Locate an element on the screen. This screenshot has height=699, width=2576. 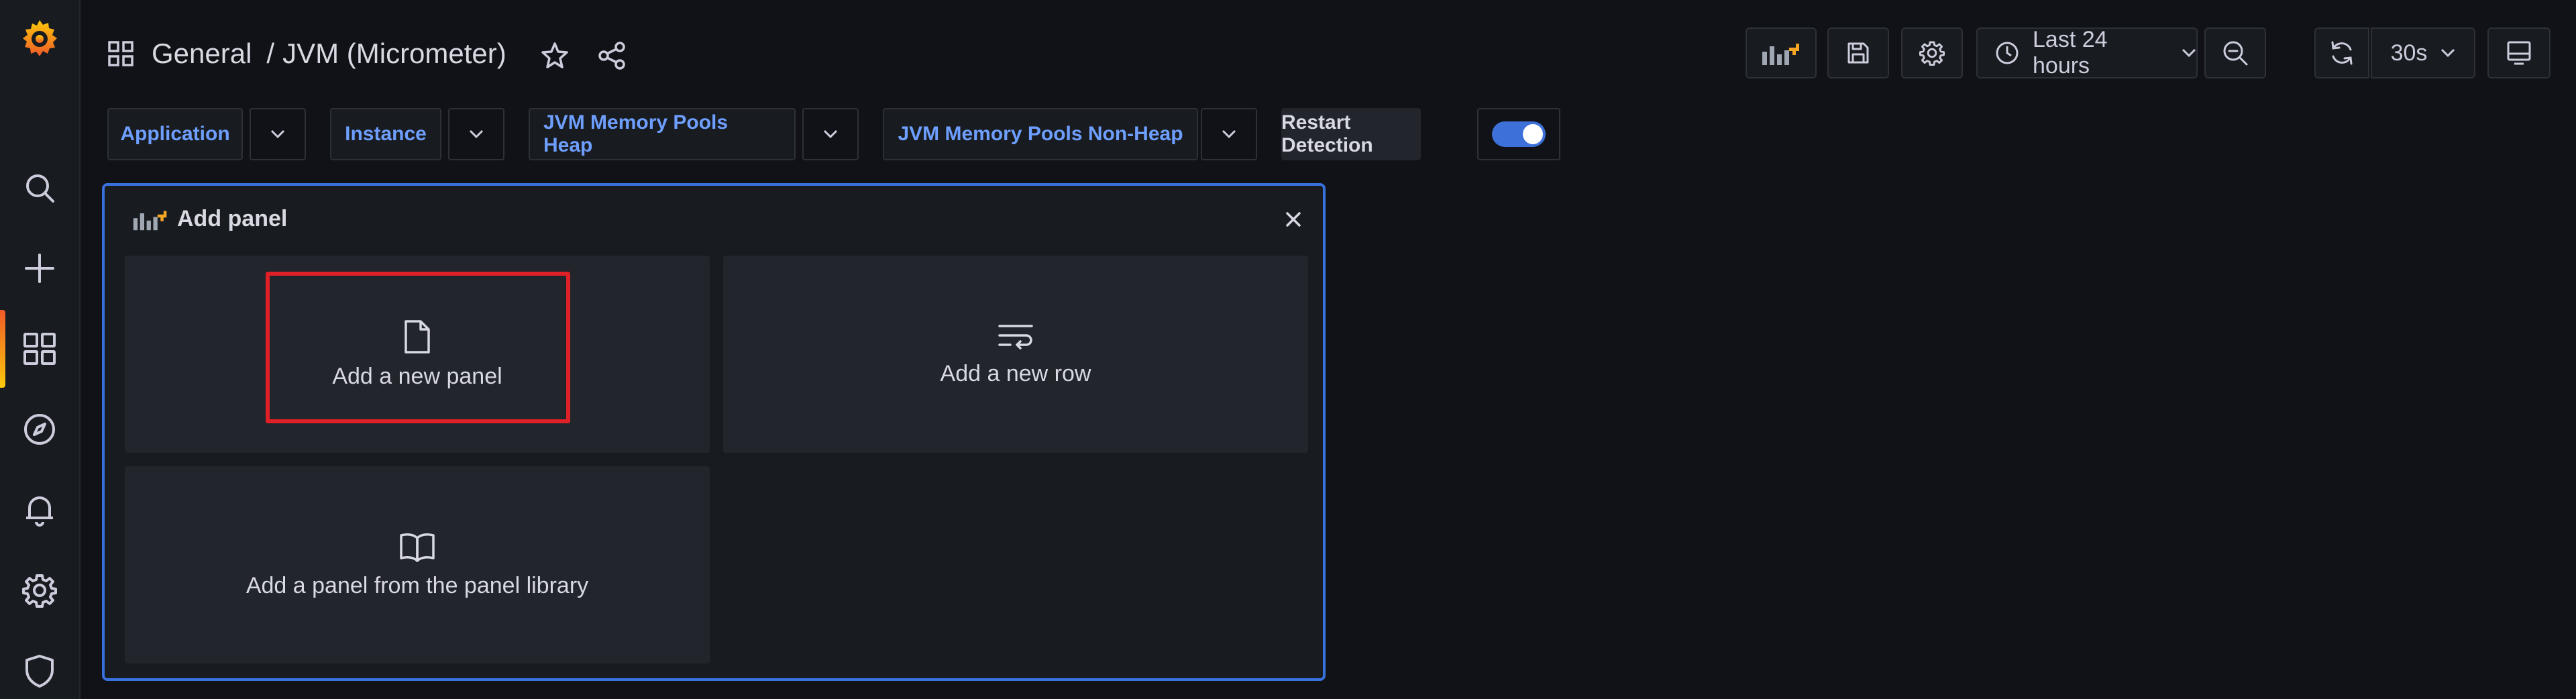
search-icon is located at coordinates (39, 188).